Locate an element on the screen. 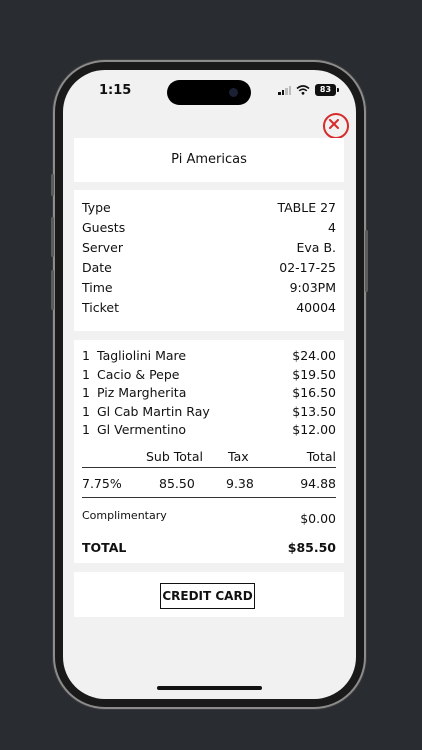  status-time: 1:15 is located at coordinates (115, 90).